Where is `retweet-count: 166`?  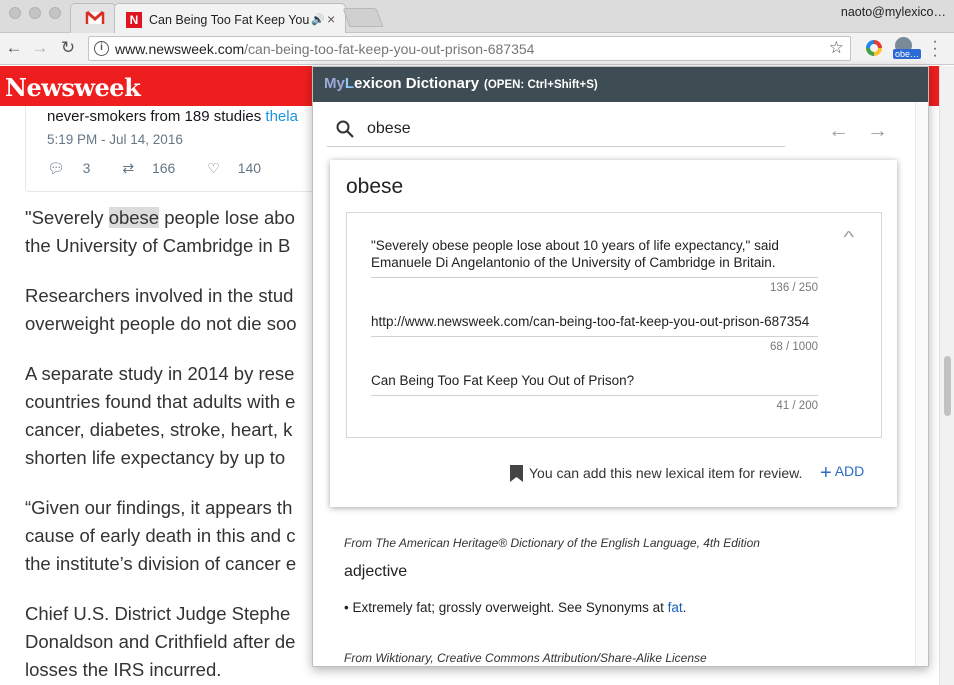
retweet-count: 166 is located at coordinates (163, 168).